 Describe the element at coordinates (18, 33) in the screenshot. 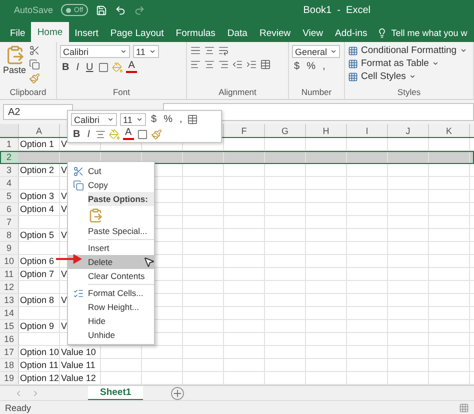

I see `ribbon-tab: File` at that location.